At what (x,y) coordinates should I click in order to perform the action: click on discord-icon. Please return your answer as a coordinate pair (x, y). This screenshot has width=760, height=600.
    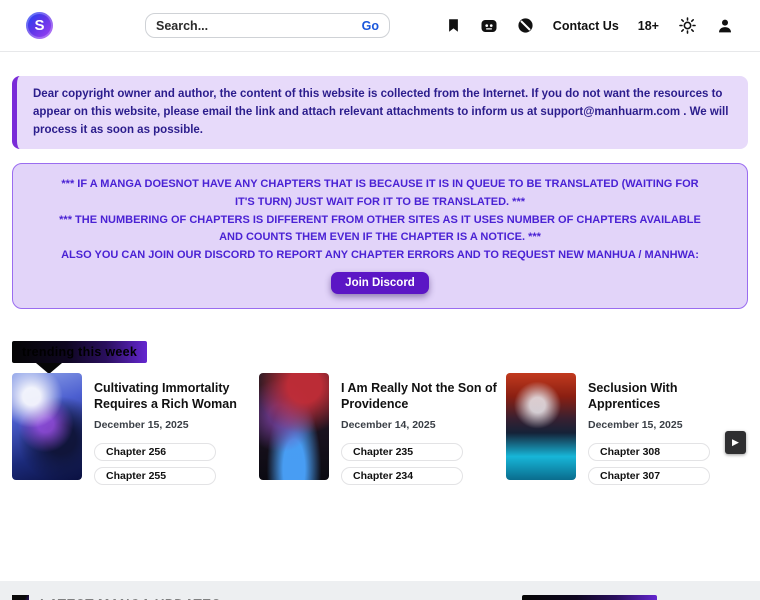
    Looking at the image, I should click on (489, 26).